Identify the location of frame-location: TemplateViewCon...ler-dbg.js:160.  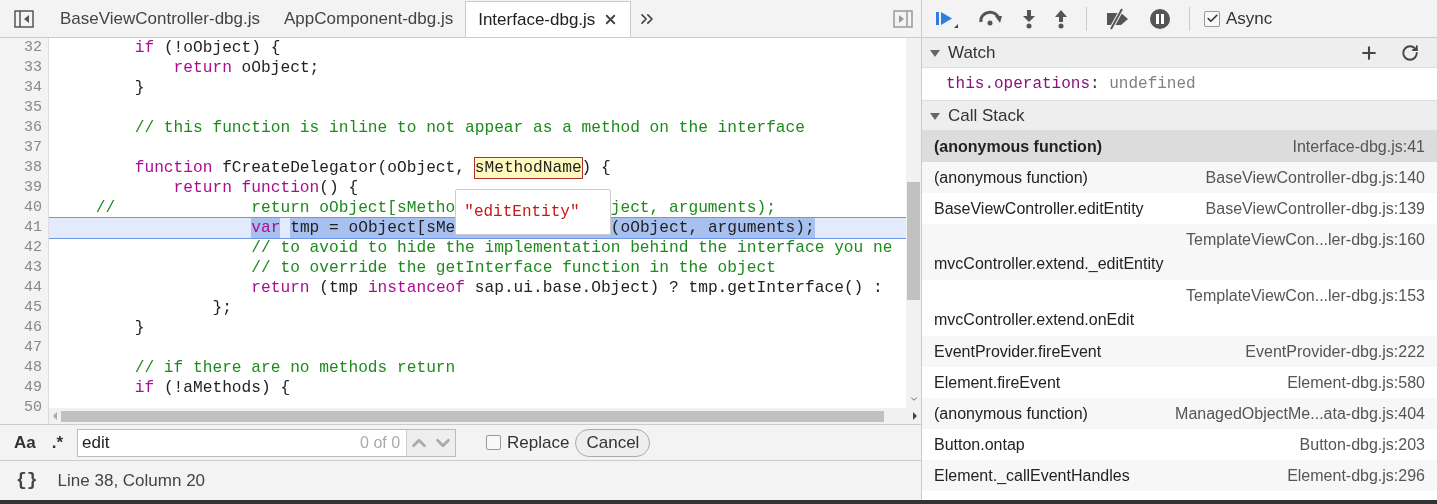
(1305, 240).